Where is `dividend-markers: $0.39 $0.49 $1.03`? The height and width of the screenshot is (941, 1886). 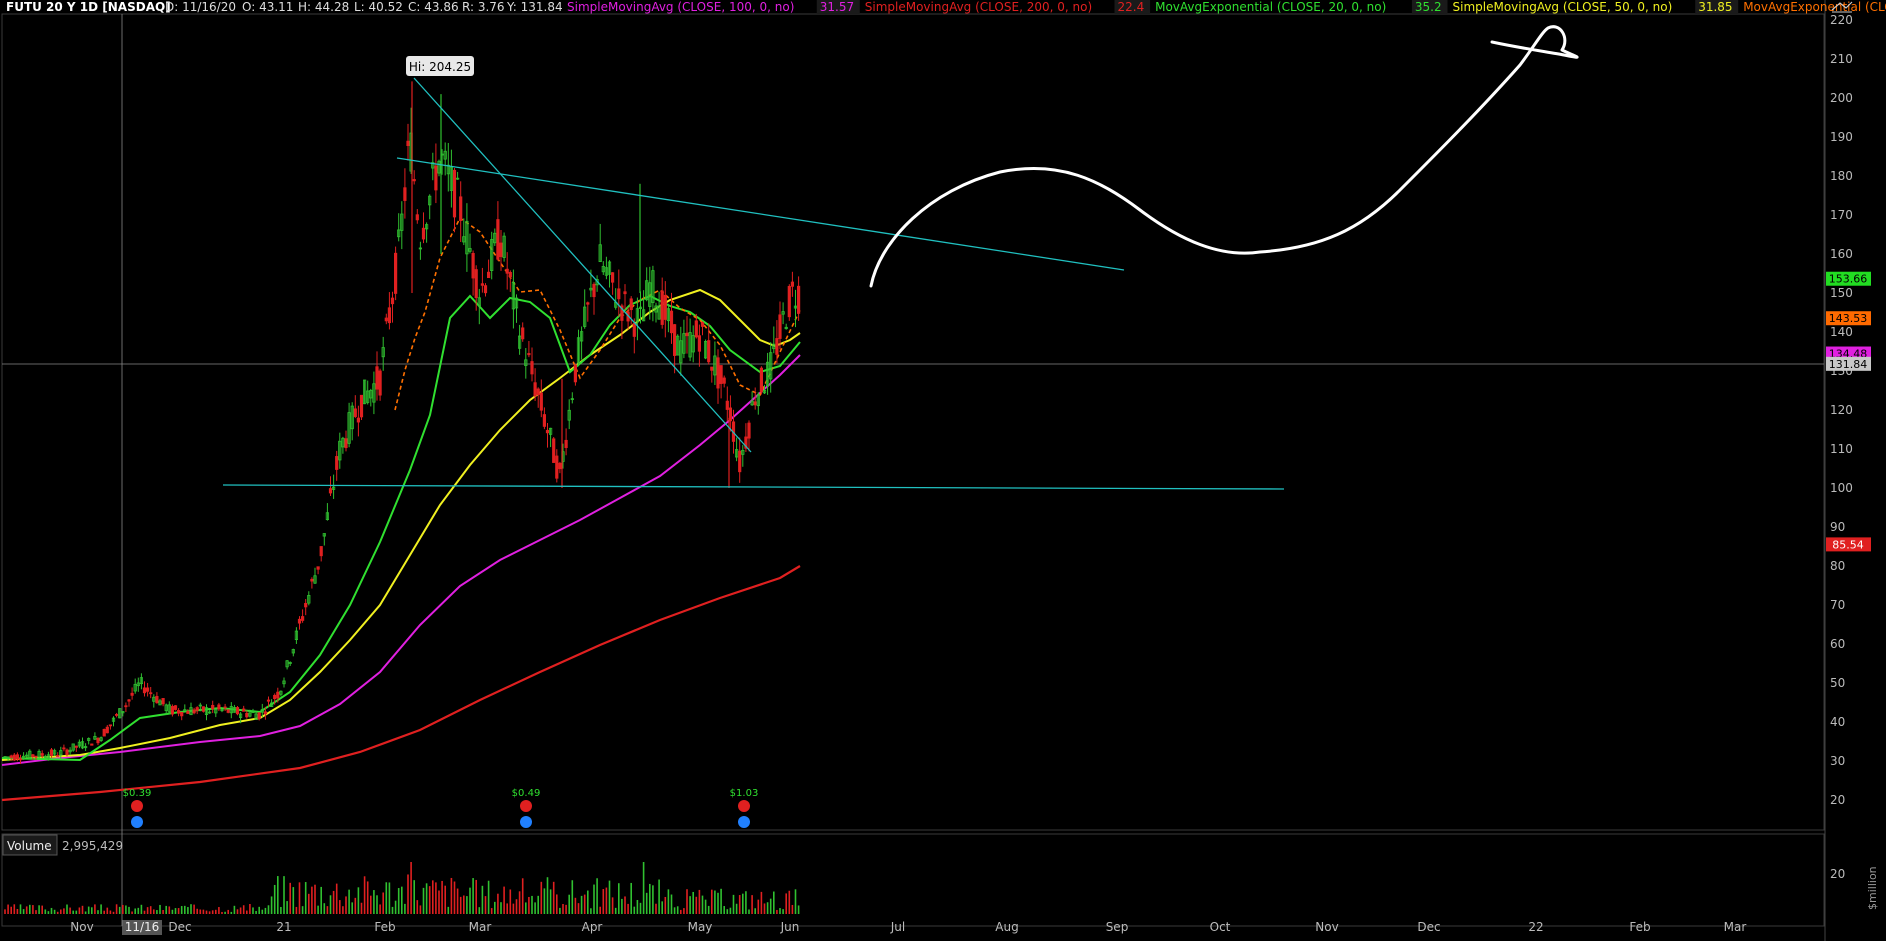
dividend-markers: $0.39 $0.49 $1.03 is located at coordinates (441, 808).